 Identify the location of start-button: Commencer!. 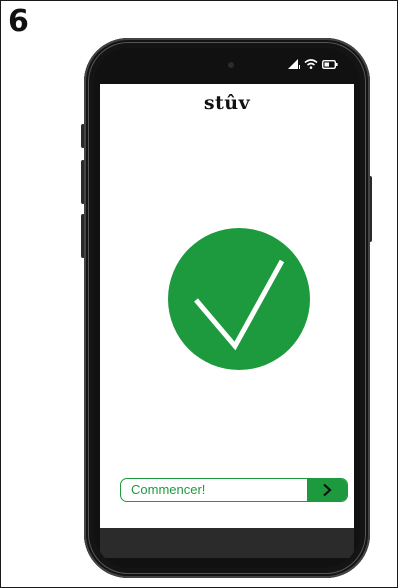
(234, 490).